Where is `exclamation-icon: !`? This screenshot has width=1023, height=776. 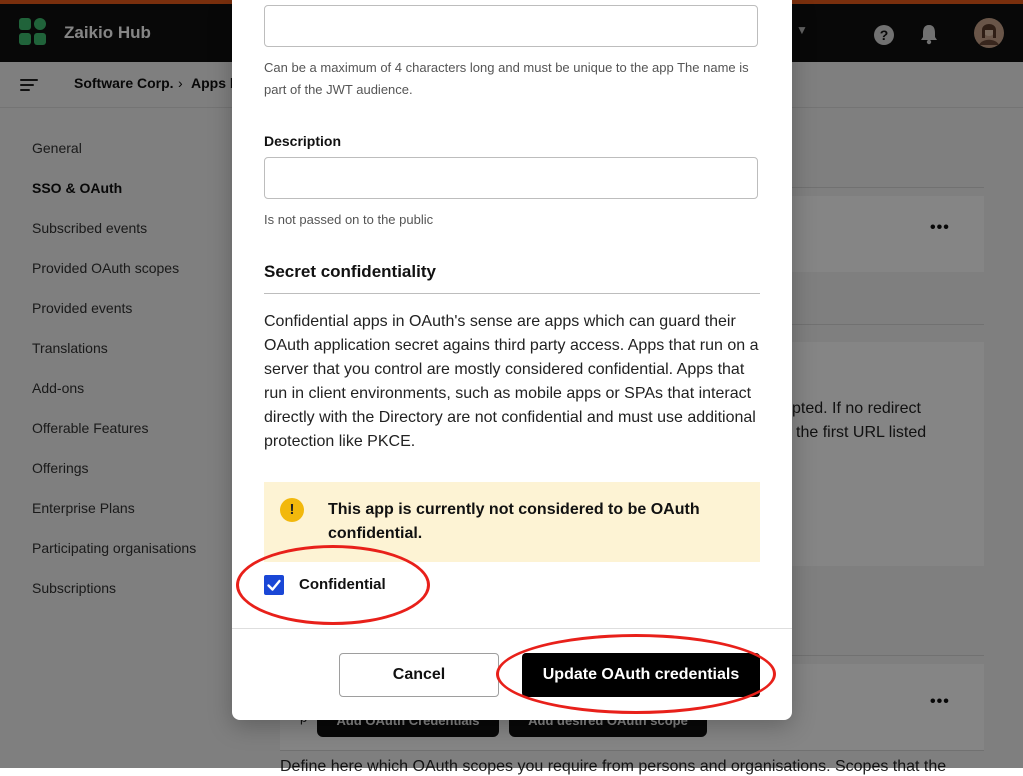
exclamation-icon: ! is located at coordinates (292, 510).